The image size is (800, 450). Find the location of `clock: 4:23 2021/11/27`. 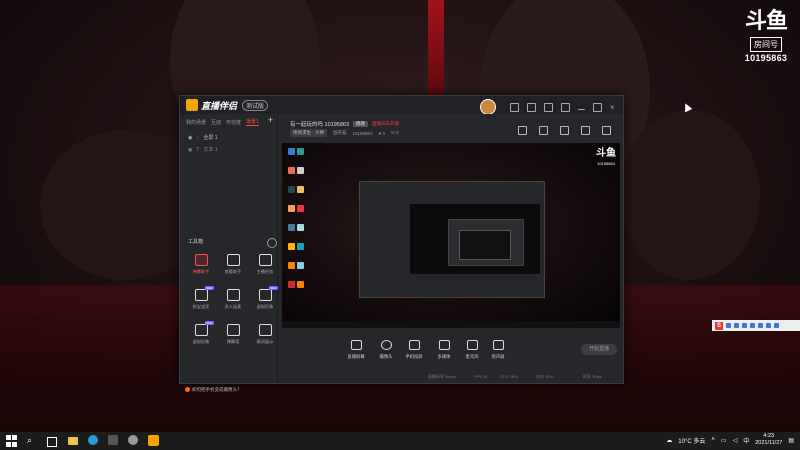

clock: 4:23 2021/11/27 is located at coordinates (768, 440).